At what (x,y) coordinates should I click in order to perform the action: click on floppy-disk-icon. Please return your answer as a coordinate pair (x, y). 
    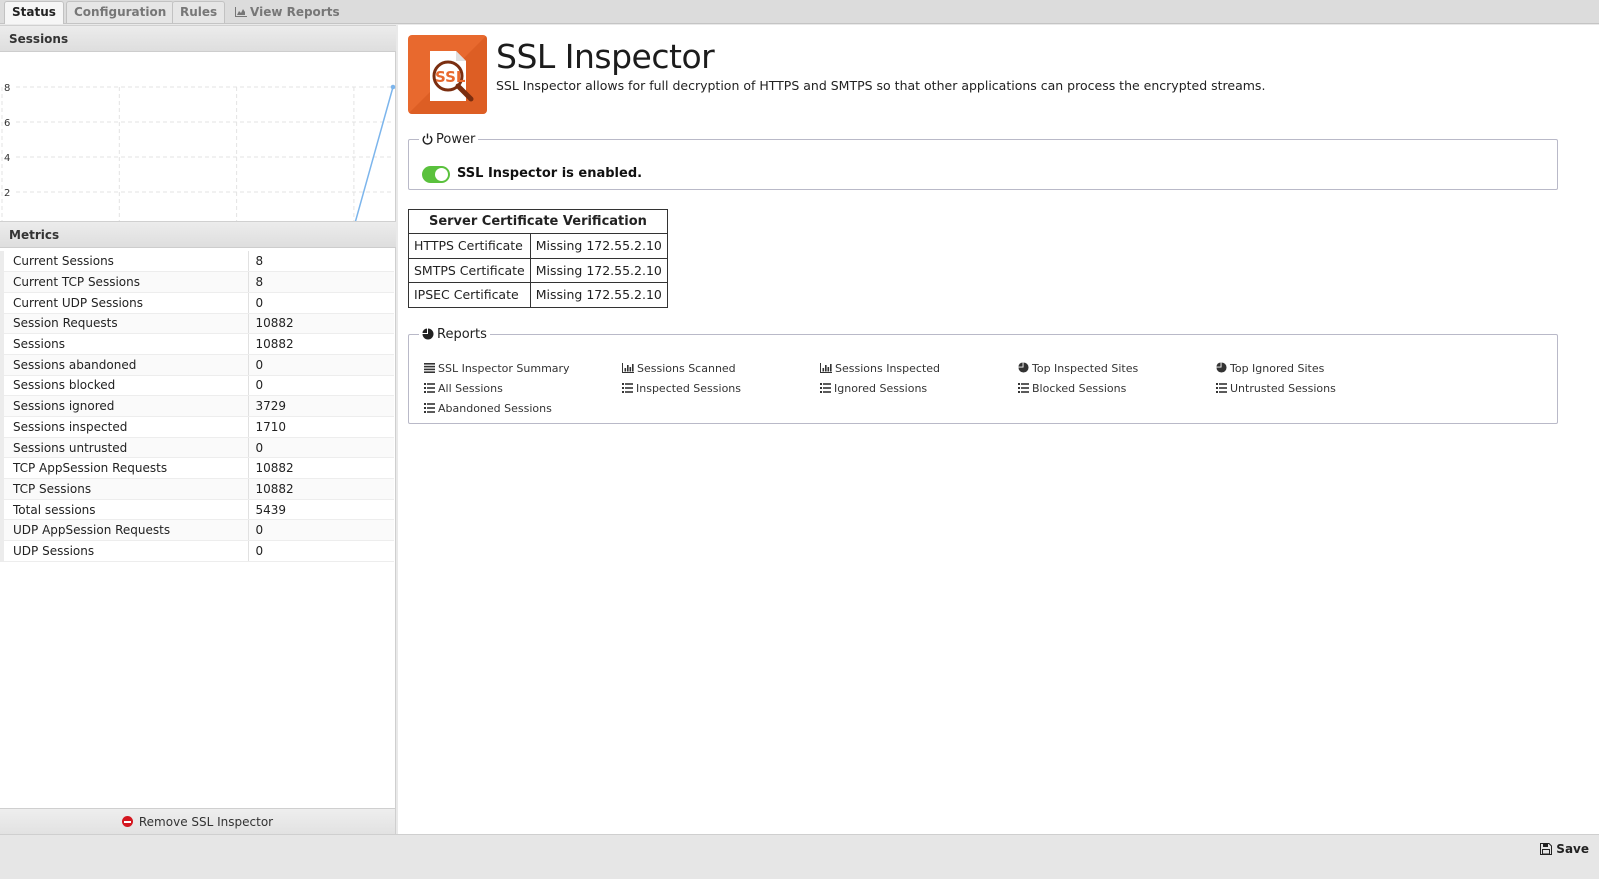
    Looking at the image, I should click on (1546, 849).